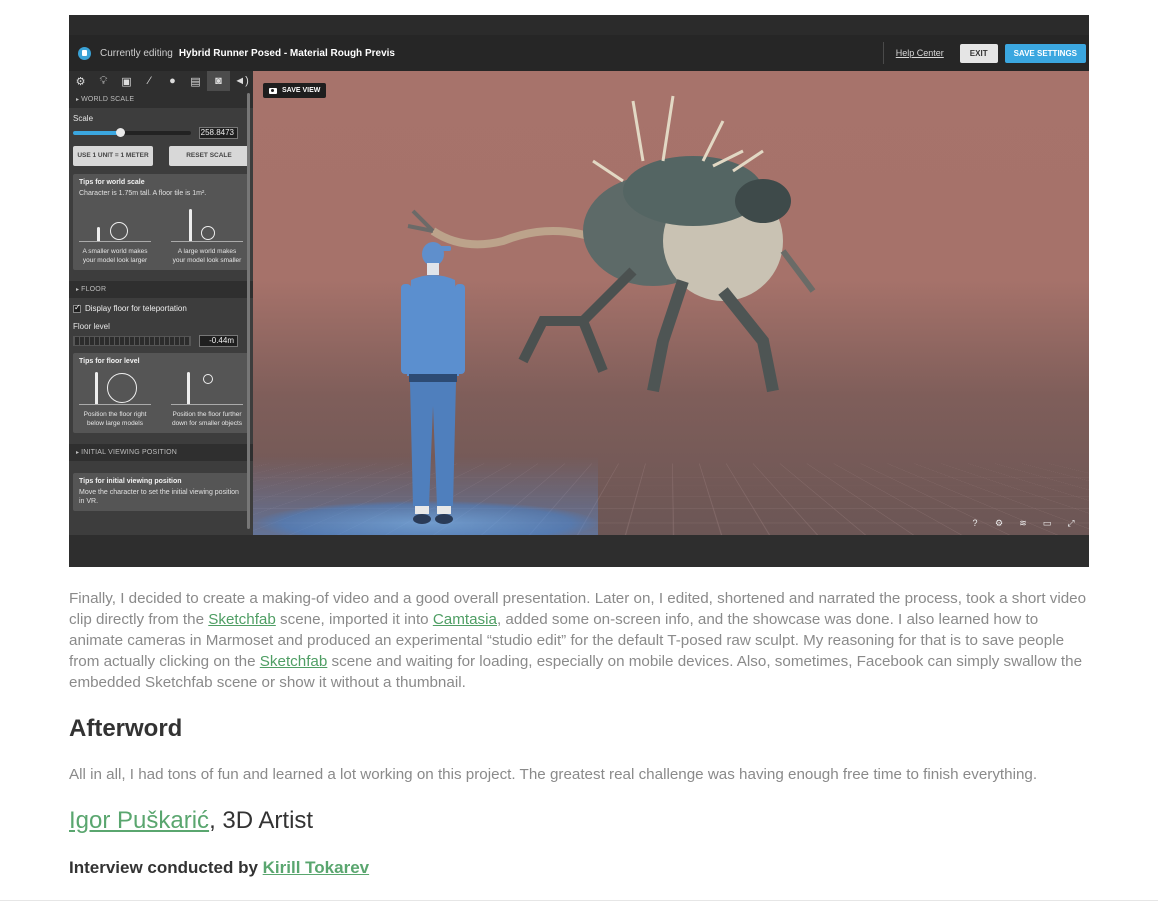 The width and height of the screenshot is (1158, 903). I want to click on interview-credit: Interview conducted by Kirill Tokarev, so click(219, 868).